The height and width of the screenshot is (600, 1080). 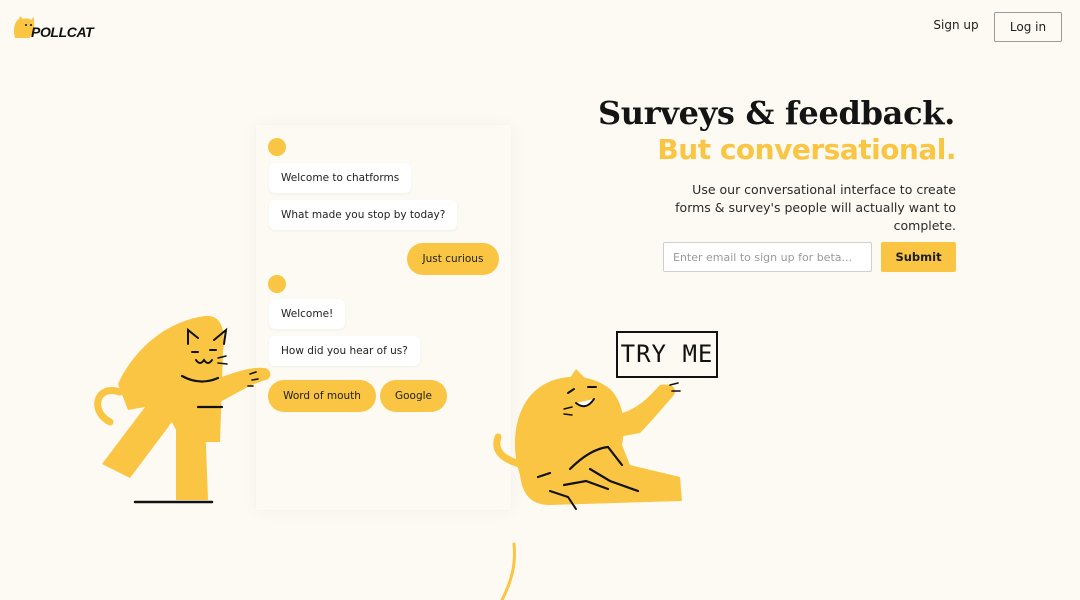 I want to click on brand-logo: POLLCAT, so click(x=53, y=28).